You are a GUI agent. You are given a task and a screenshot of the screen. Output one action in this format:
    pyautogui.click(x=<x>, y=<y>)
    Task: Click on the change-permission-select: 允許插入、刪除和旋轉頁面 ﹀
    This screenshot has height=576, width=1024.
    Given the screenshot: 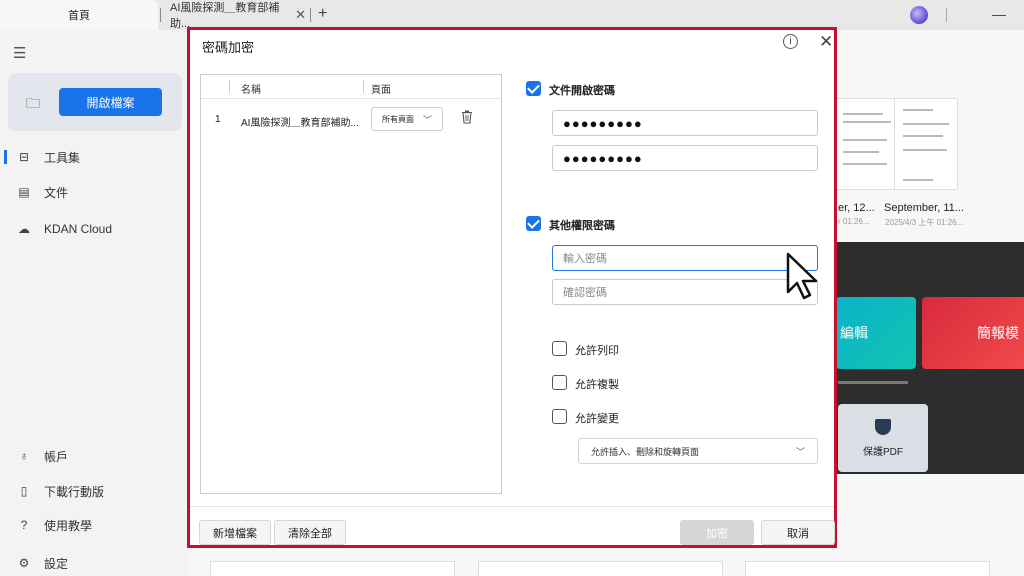 What is the action you would take?
    pyautogui.click(x=698, y=451)
    